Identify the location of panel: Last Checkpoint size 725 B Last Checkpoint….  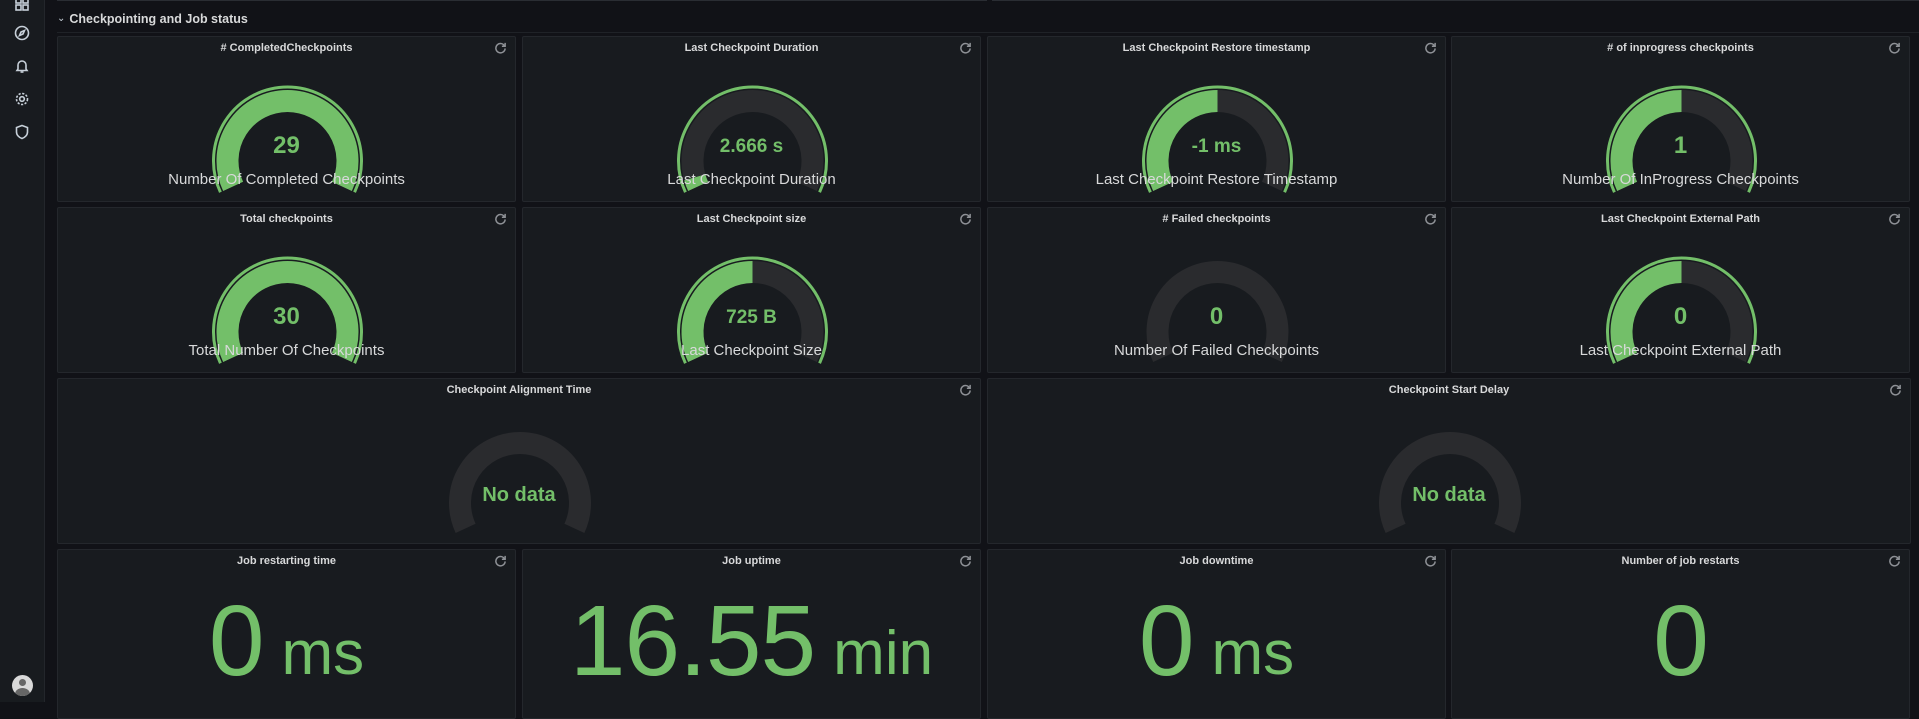
(751, 290).